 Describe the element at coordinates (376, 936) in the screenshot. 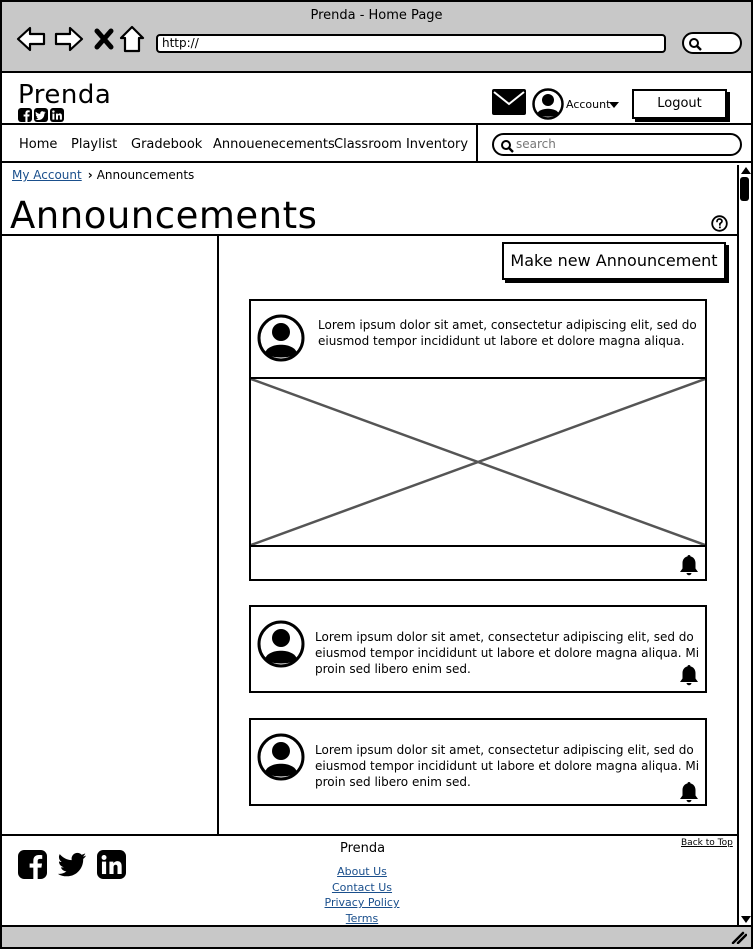

I see `browser-status-bar` at that location.